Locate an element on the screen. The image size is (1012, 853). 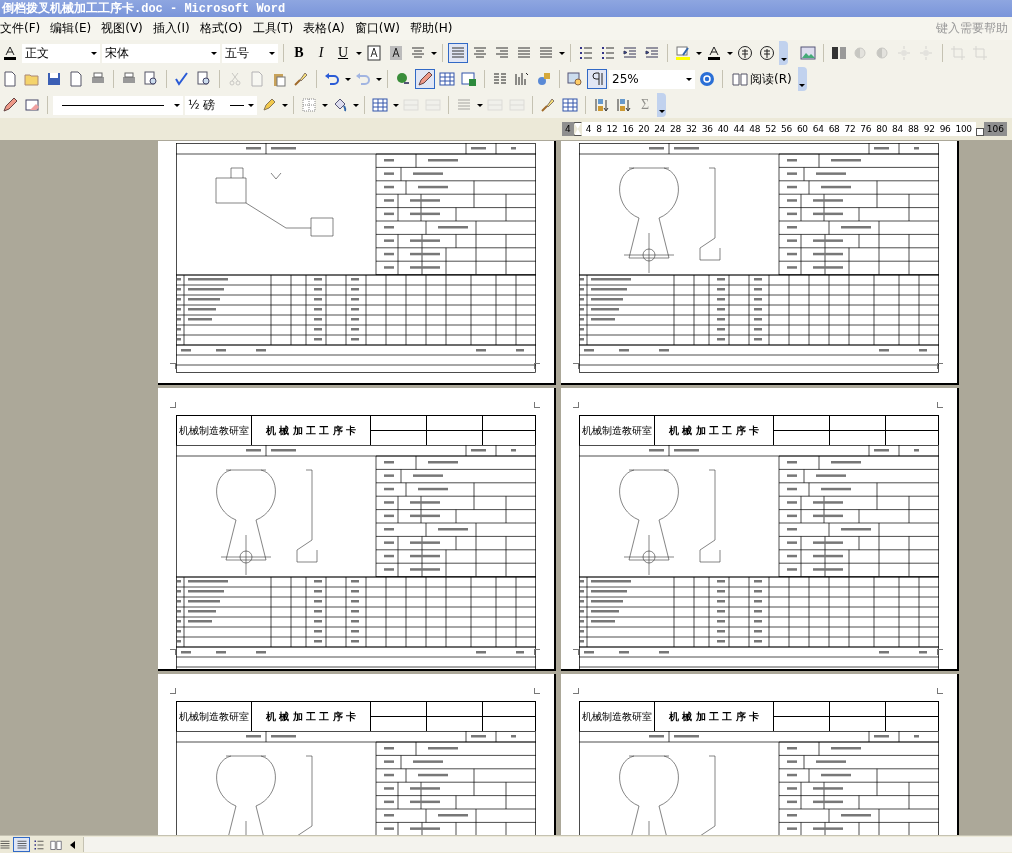
format-button: U is located at coordinates (343, 53).